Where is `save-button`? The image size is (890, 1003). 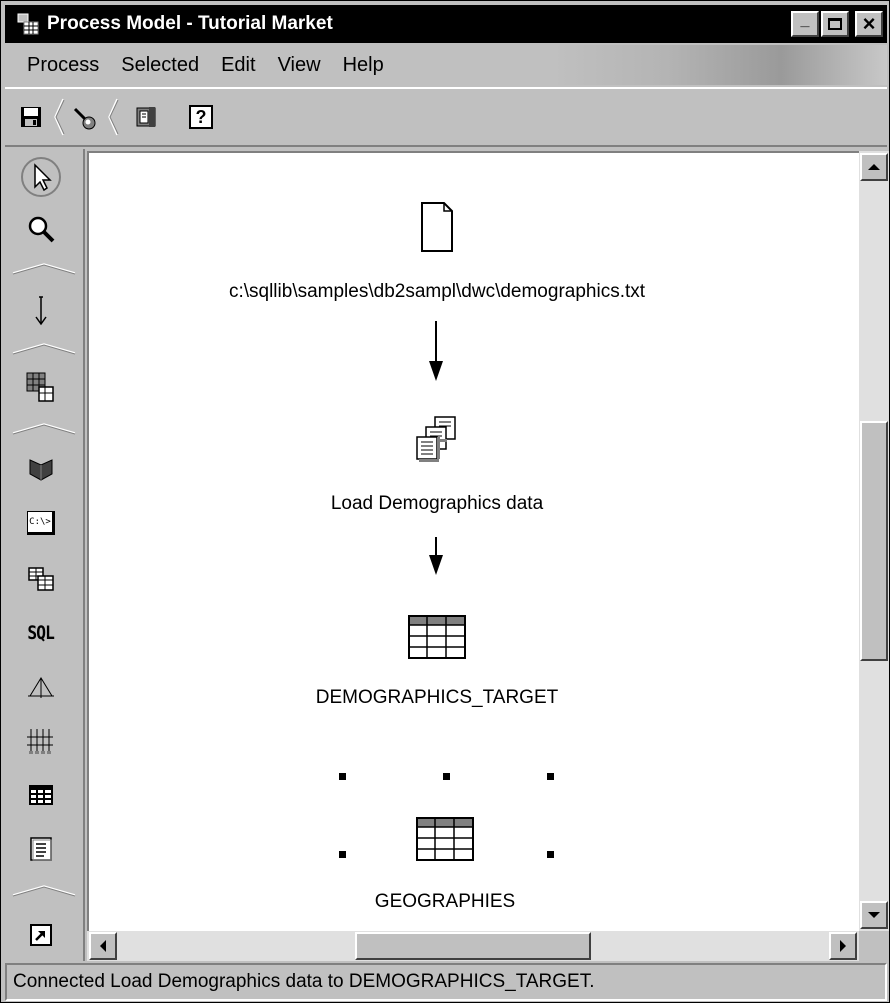 save-button is located at coordinates (31, 117).